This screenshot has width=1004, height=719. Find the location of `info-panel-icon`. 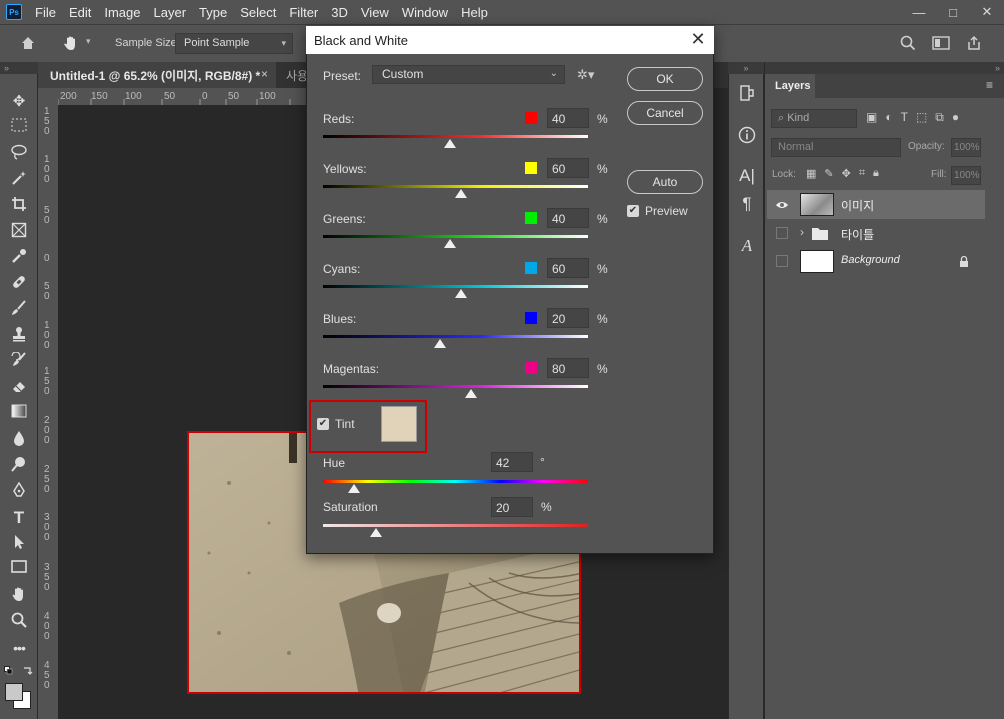

info-panel-icon is located at coordinates (747, 136).